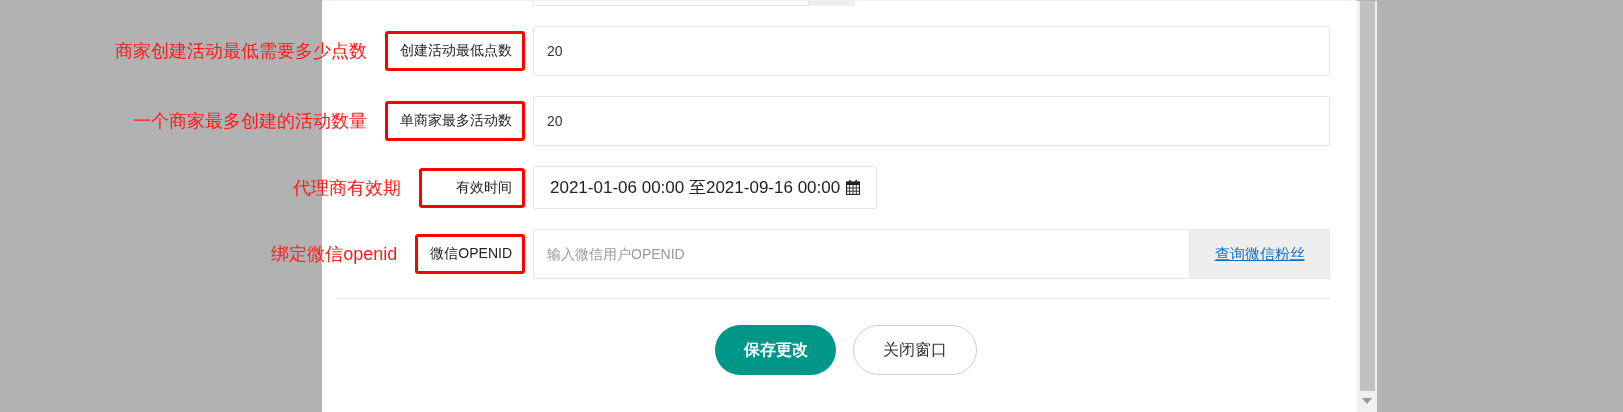  Describe the element at coordinates (1367, 206) in the screenshot. I see `scrollbar` at that location.